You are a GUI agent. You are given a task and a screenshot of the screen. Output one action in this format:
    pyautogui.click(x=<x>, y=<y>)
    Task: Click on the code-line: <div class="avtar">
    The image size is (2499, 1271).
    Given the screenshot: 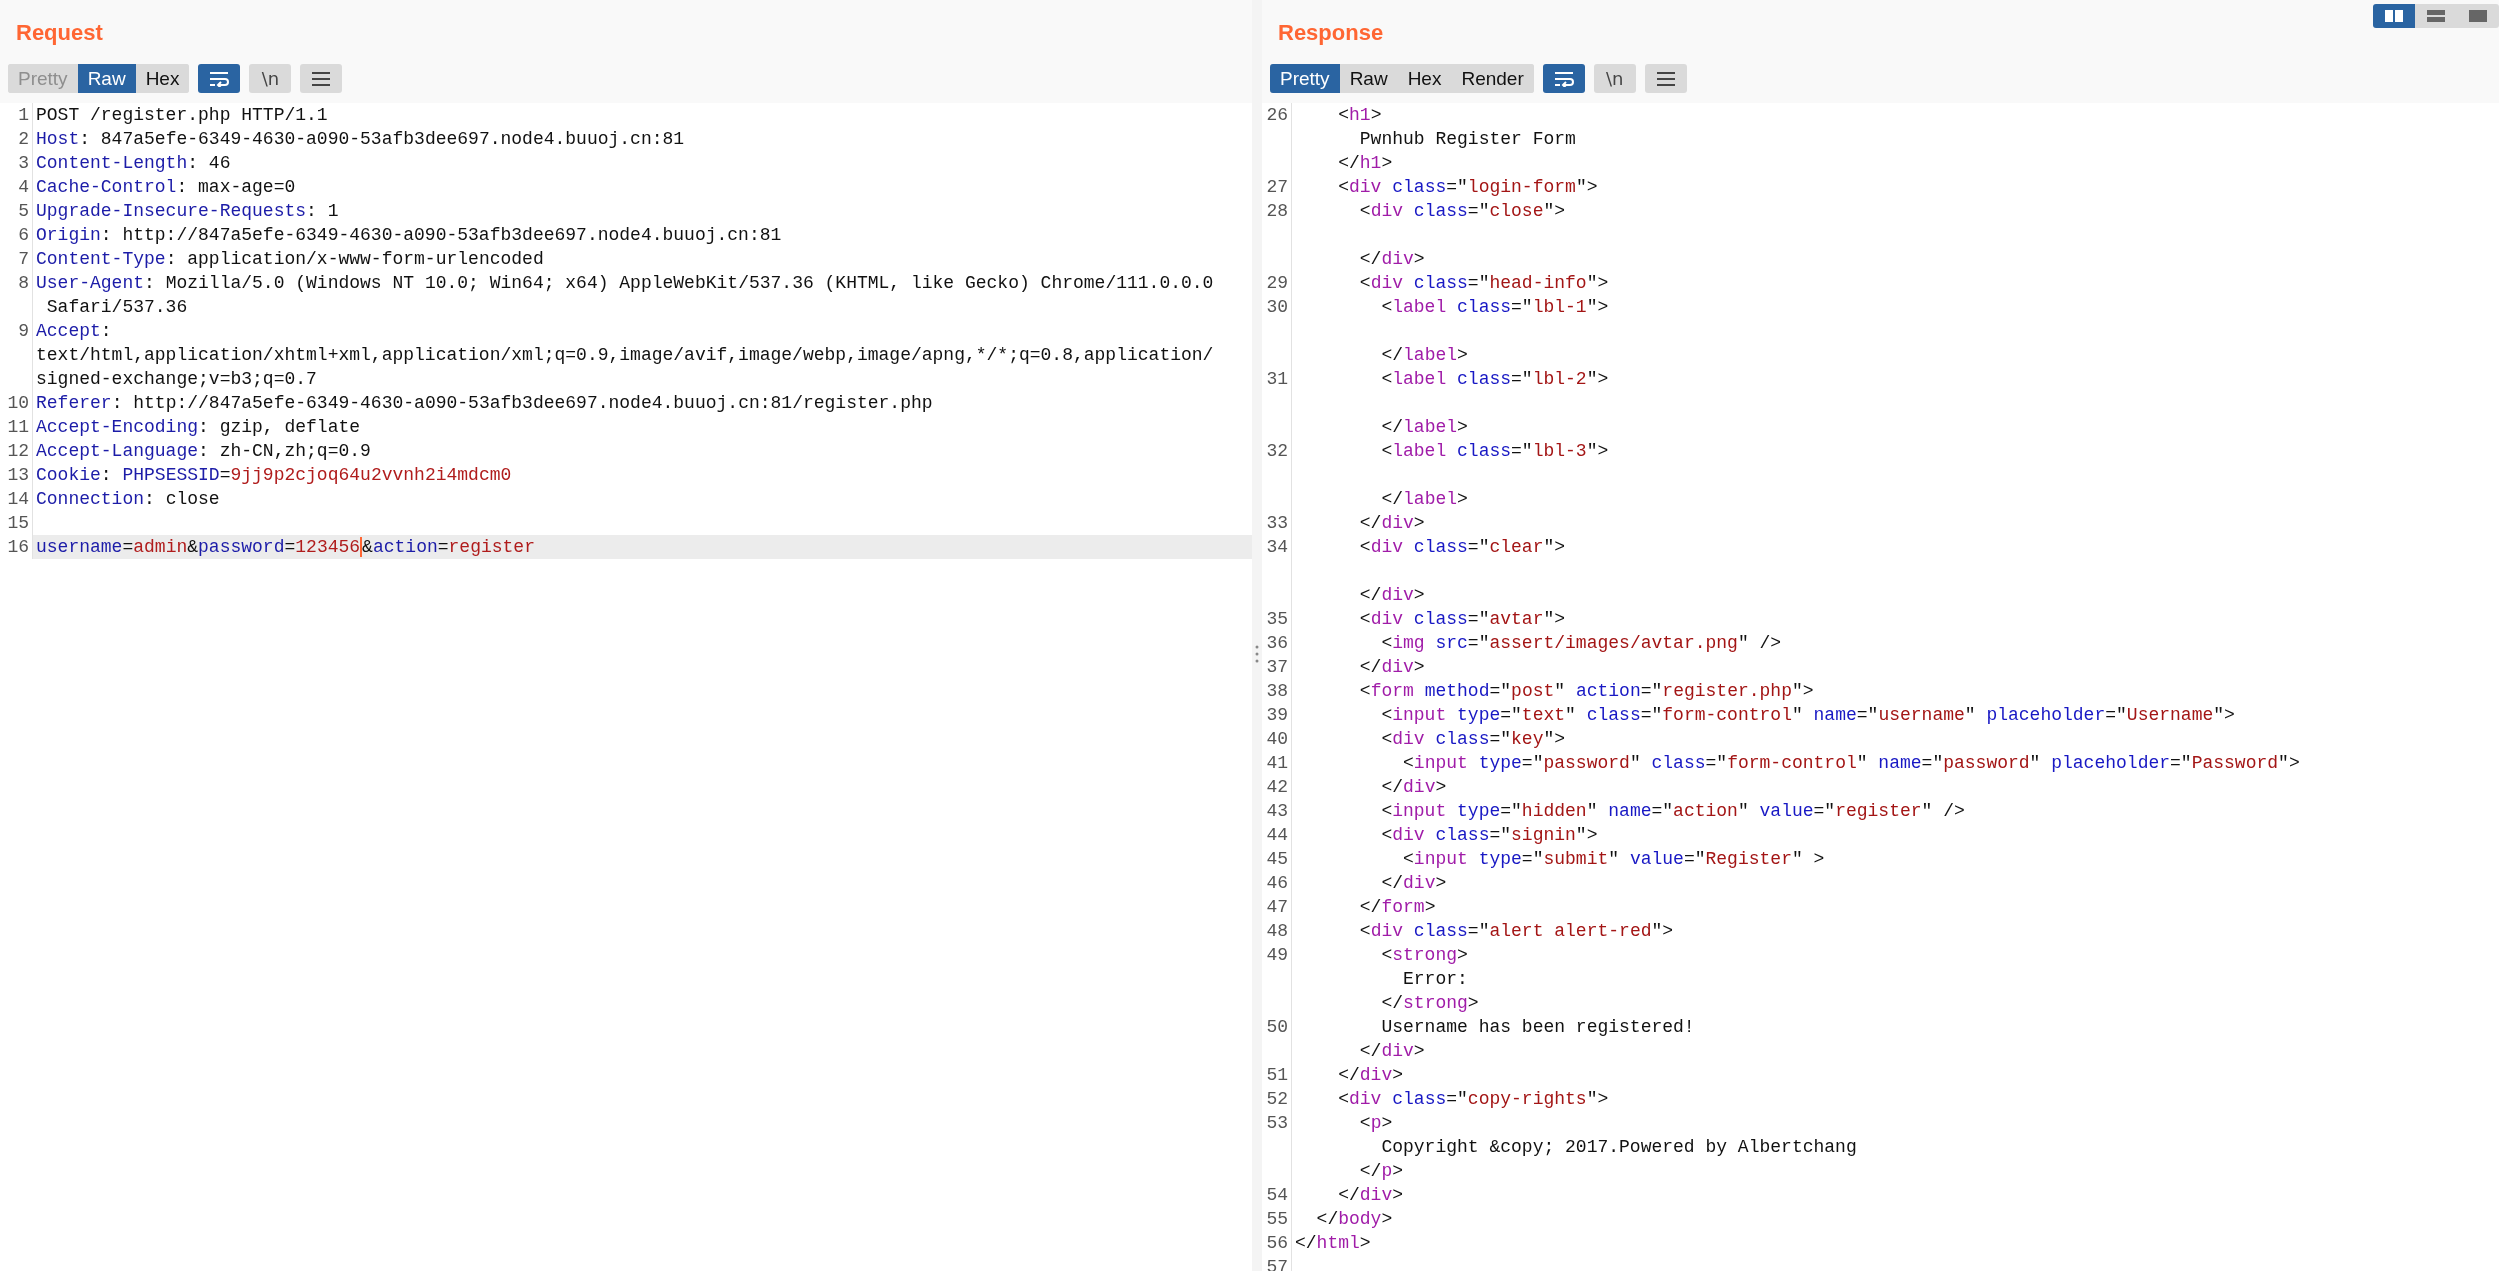 What is the action you would take?
    pyautogui.click(x=1462, y=619)
    